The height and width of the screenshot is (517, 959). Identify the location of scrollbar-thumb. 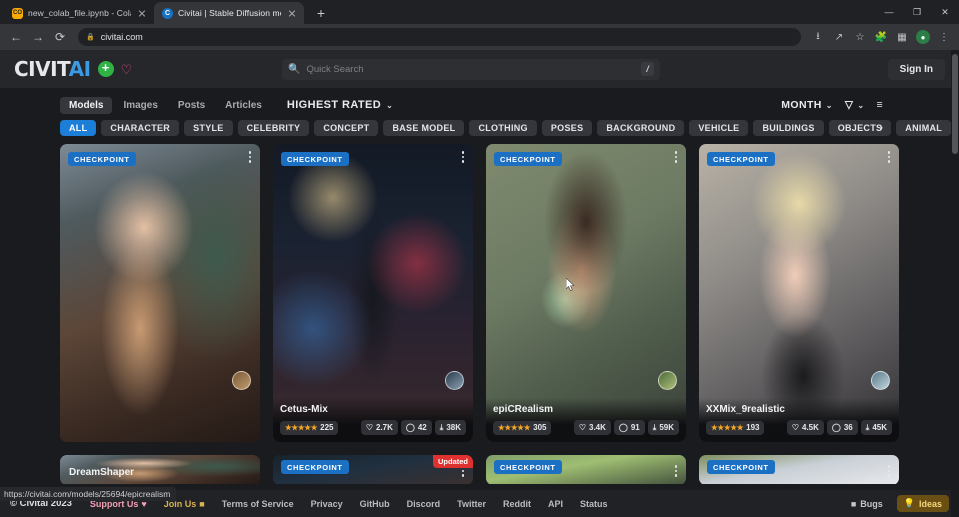
(955, 104).